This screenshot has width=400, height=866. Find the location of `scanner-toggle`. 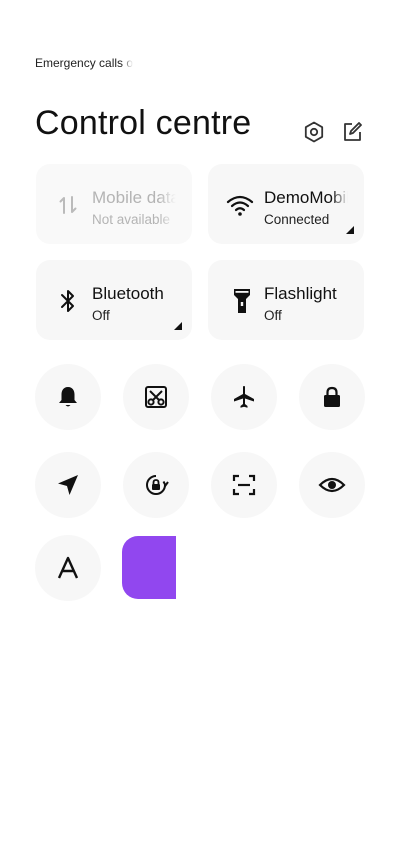

scanner-toggle is located at coordinates (244, 485).